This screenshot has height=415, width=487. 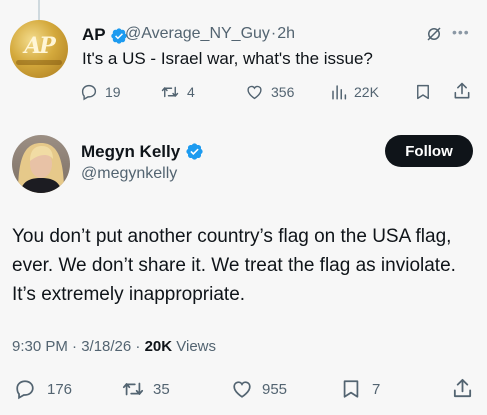 I want to click on reply-views-button: 22K, so click(x=354, y=92).